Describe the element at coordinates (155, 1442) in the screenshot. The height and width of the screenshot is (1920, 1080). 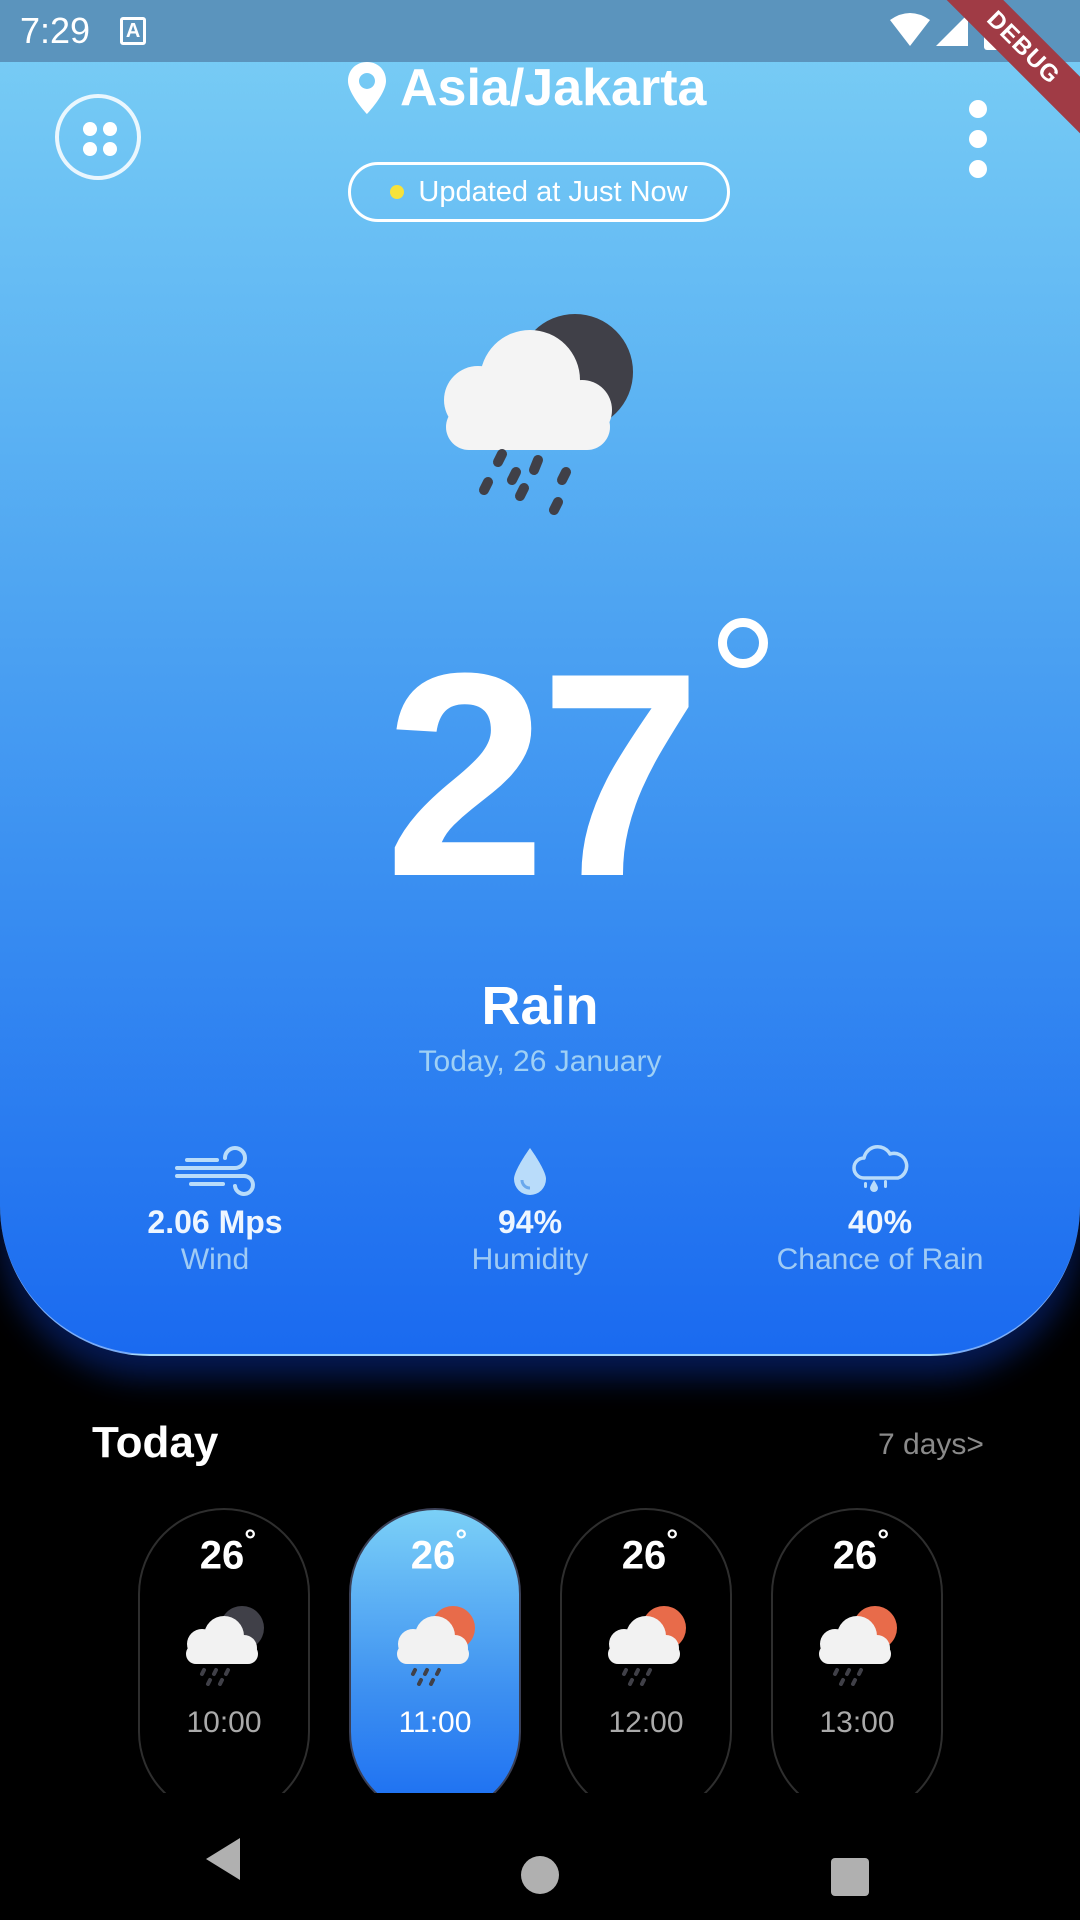
I see `today-title: Today` at that location.